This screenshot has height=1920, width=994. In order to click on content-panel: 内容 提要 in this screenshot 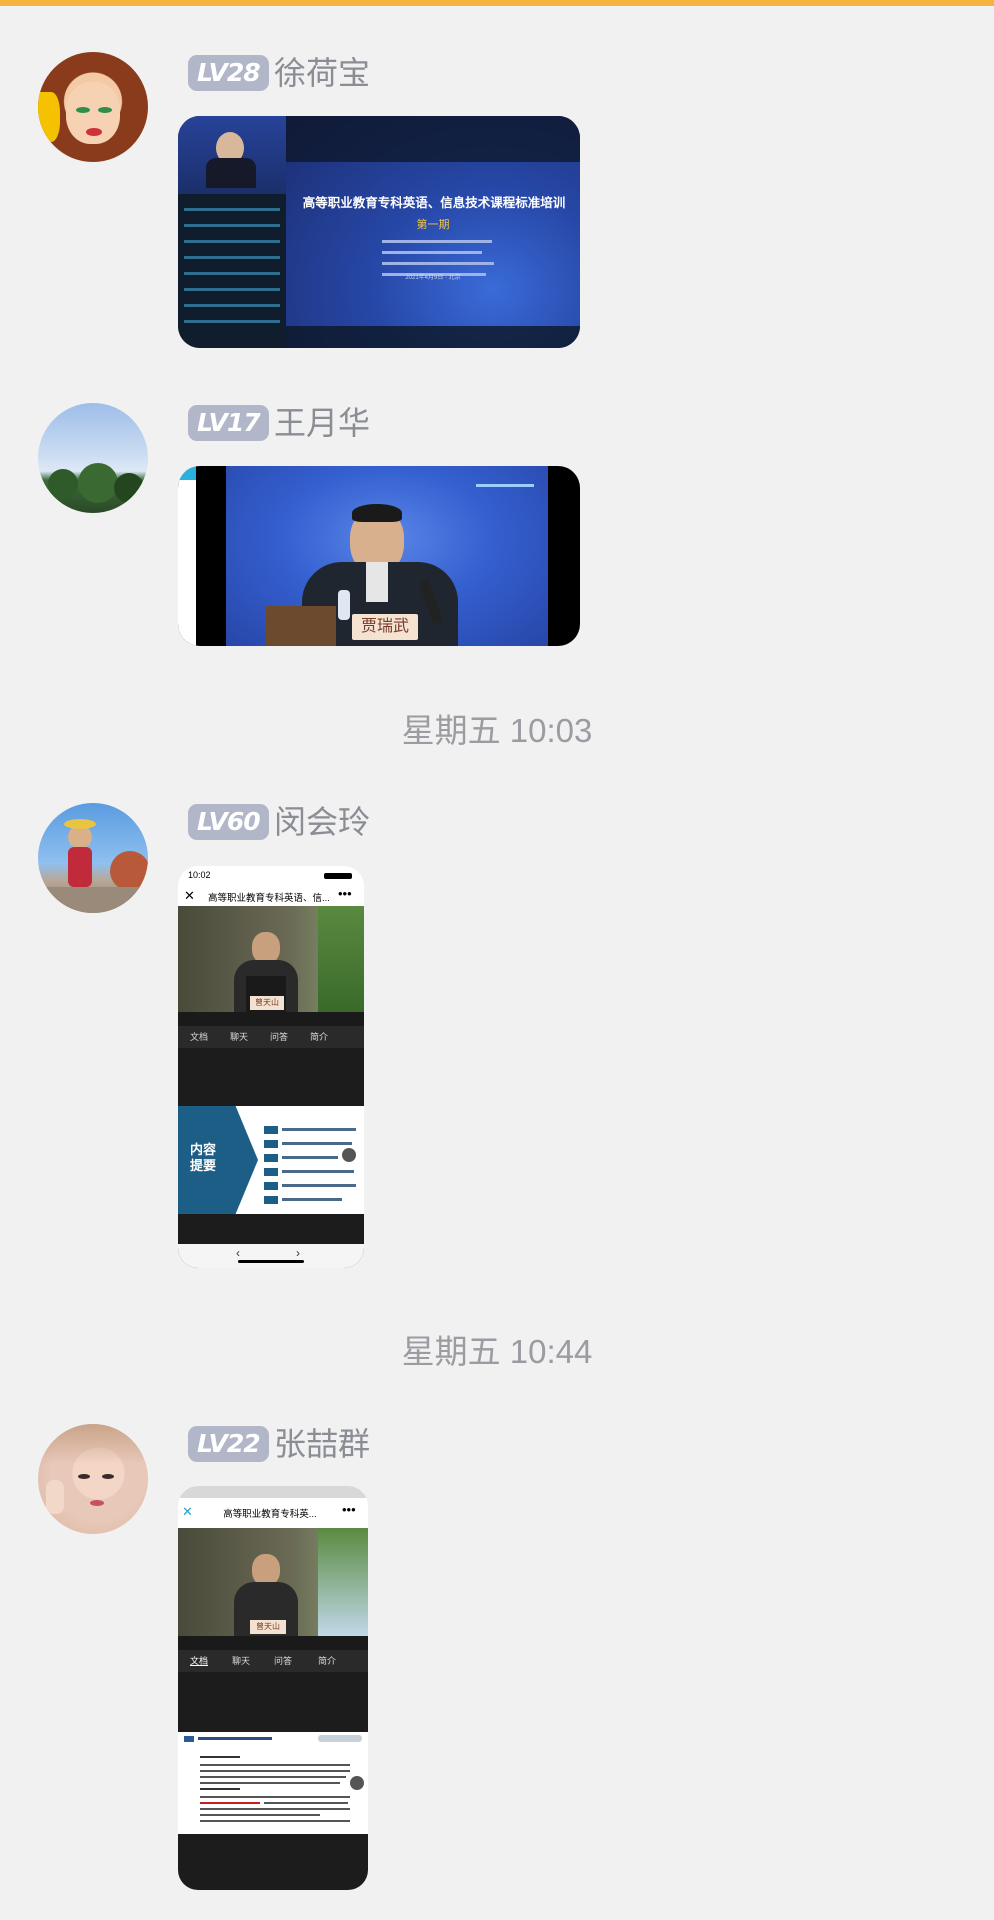, I will do `click(271, 1160)`.